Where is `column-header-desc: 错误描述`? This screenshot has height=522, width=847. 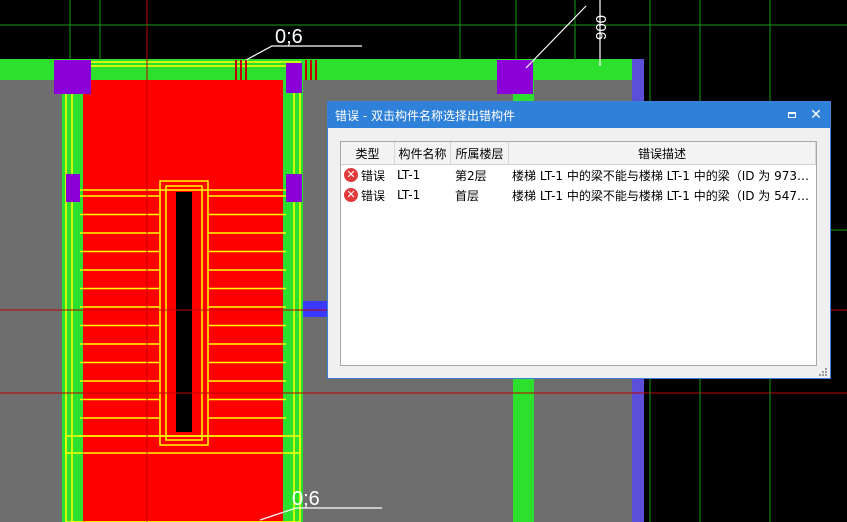 column-header-desc: 错误描述 is located at coordinates (662, 153).